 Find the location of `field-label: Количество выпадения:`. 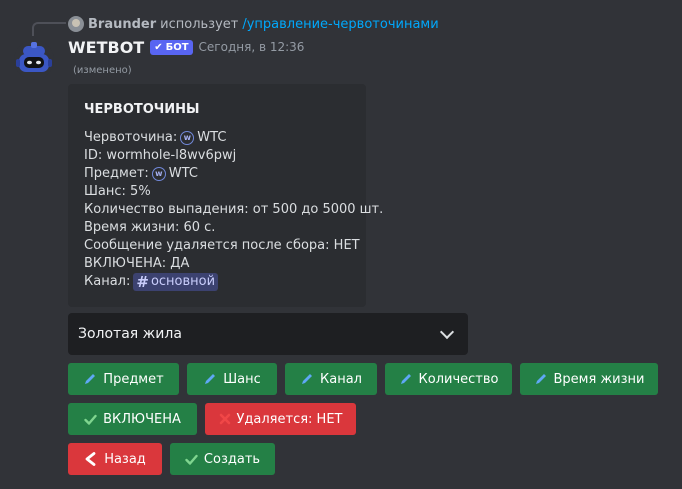

field-label: Количество выпадения: is located at coordinates (166, 209).